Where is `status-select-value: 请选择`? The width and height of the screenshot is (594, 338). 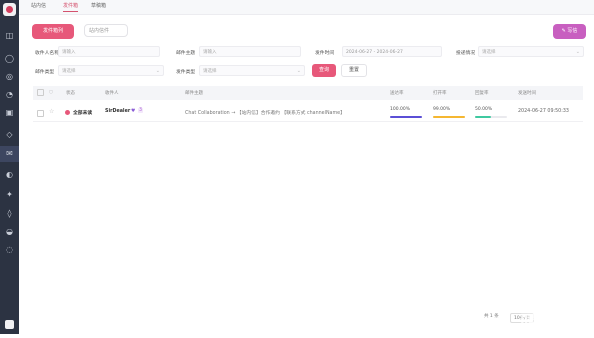 status-select-value: 请选择 is located at coordinates (489, 52).